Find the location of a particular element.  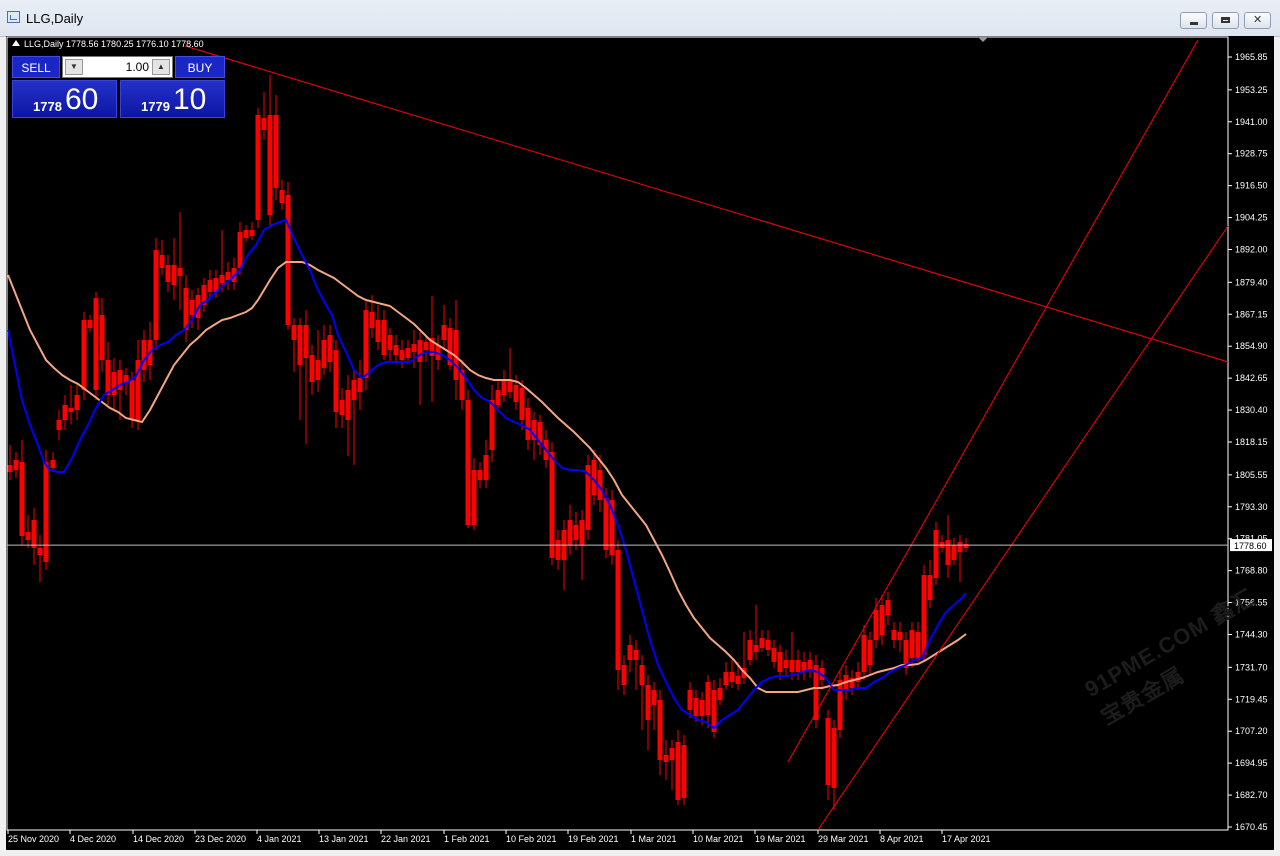

date-axis-label: 13 Jan 2021 is located at coordinates (344, 839).